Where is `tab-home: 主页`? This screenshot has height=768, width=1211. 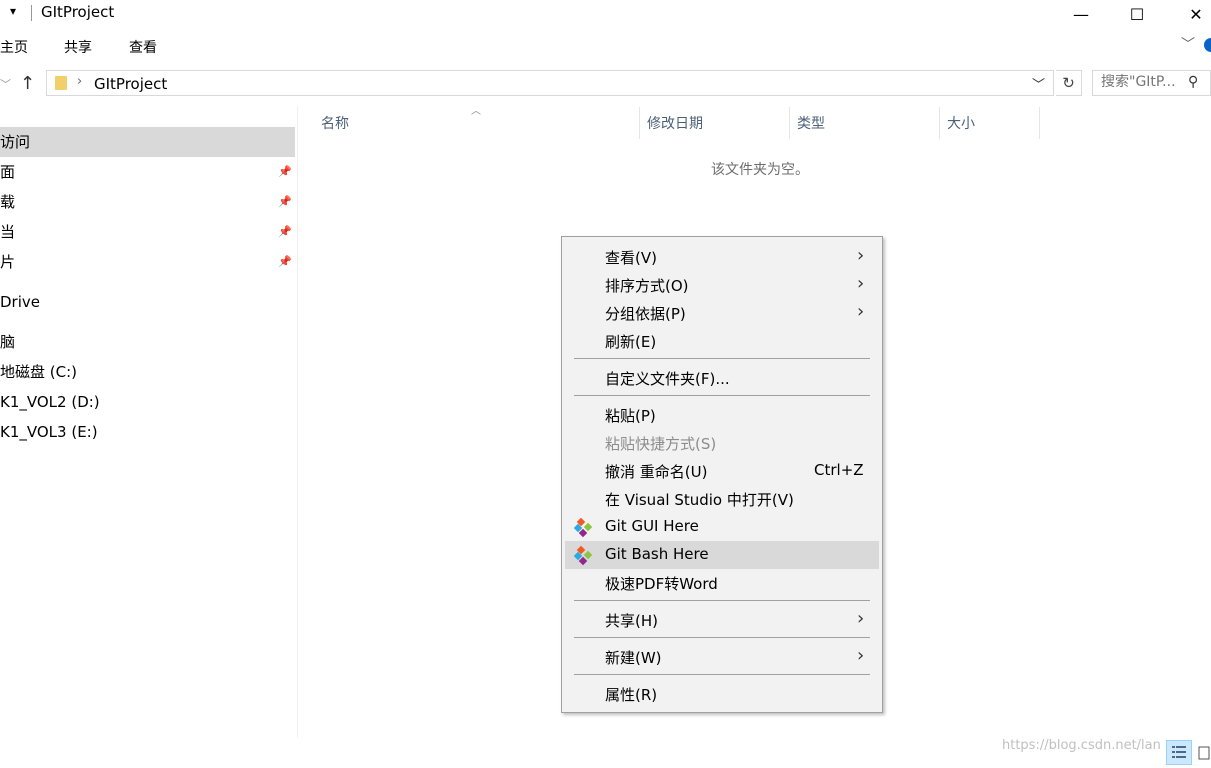 tab-home: 主页 is located at coordinates (14, 47).